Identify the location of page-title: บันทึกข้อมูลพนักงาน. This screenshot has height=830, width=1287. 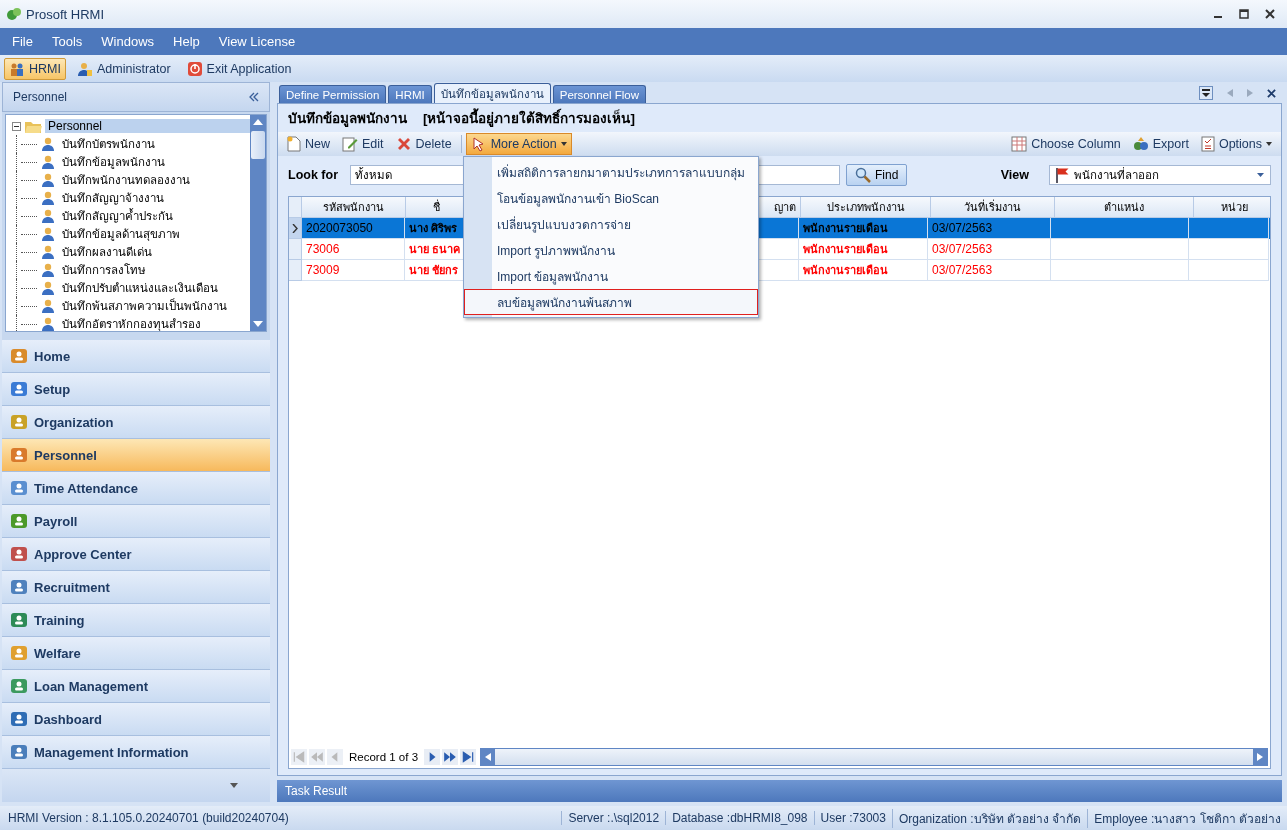
(347, 119).